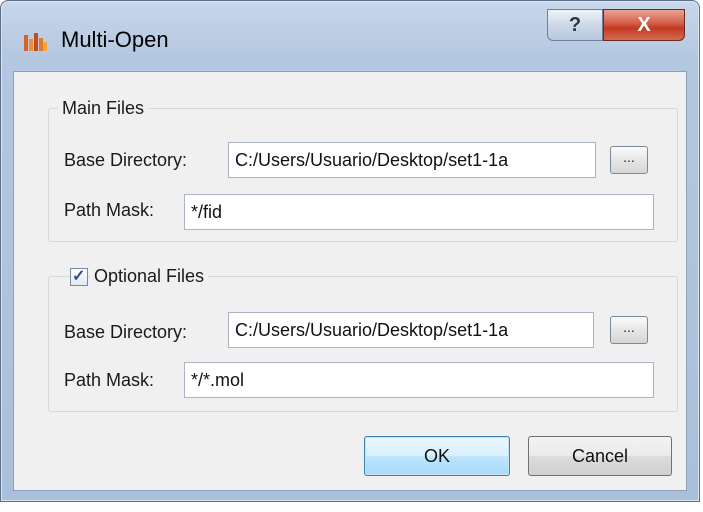 This screenshot has width=703, height=512. Describe the element at coordinates (419, 380) in the screenshot. I see `optional-path-mask-input: */*.mol` at that location.